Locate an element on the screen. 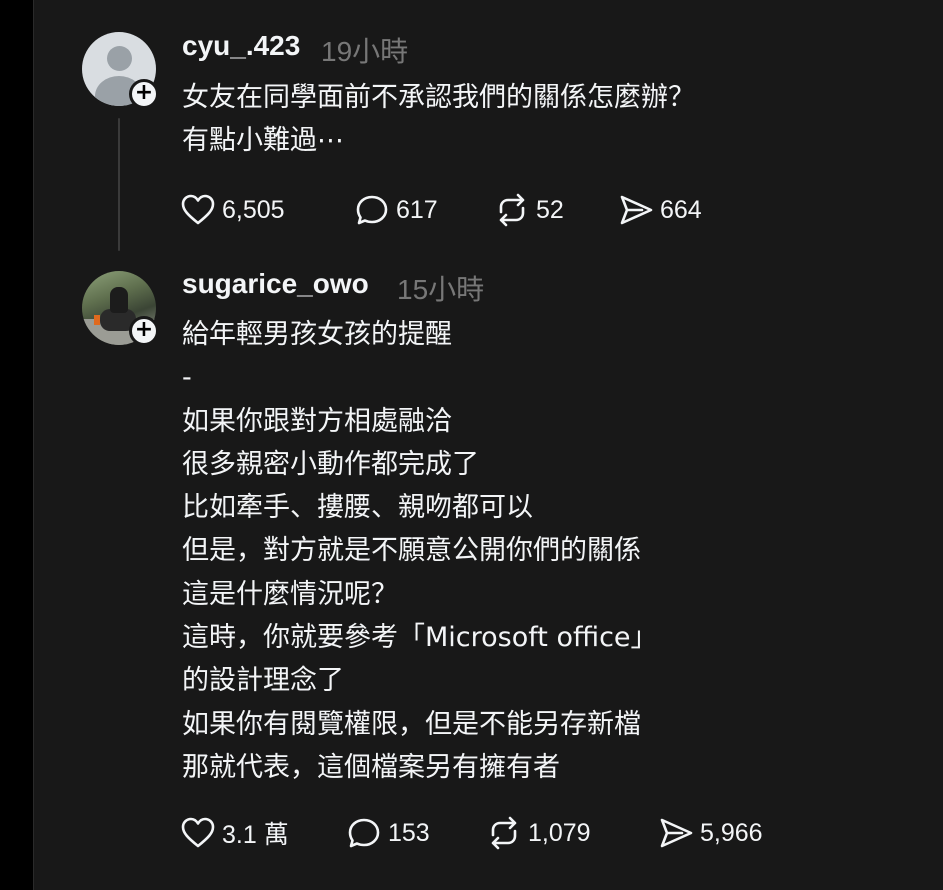  share-count: 664 is located at coordinates (681, 209).